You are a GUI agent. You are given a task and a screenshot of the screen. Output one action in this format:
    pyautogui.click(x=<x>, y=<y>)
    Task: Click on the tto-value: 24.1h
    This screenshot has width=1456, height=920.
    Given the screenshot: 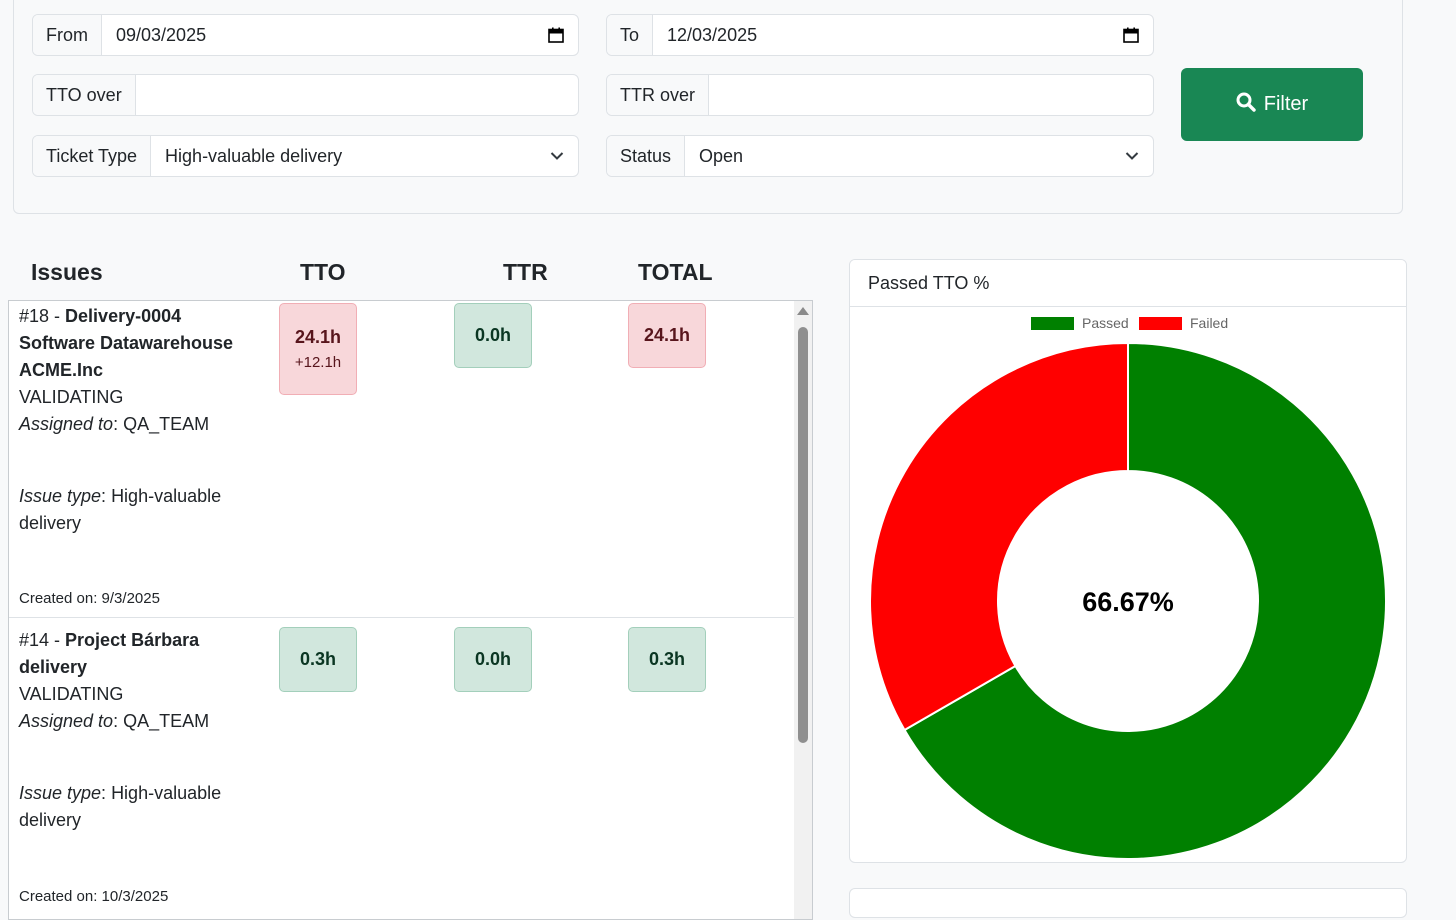 What is the action you would take?
    pyautogui.click(x=318, y=337)
    